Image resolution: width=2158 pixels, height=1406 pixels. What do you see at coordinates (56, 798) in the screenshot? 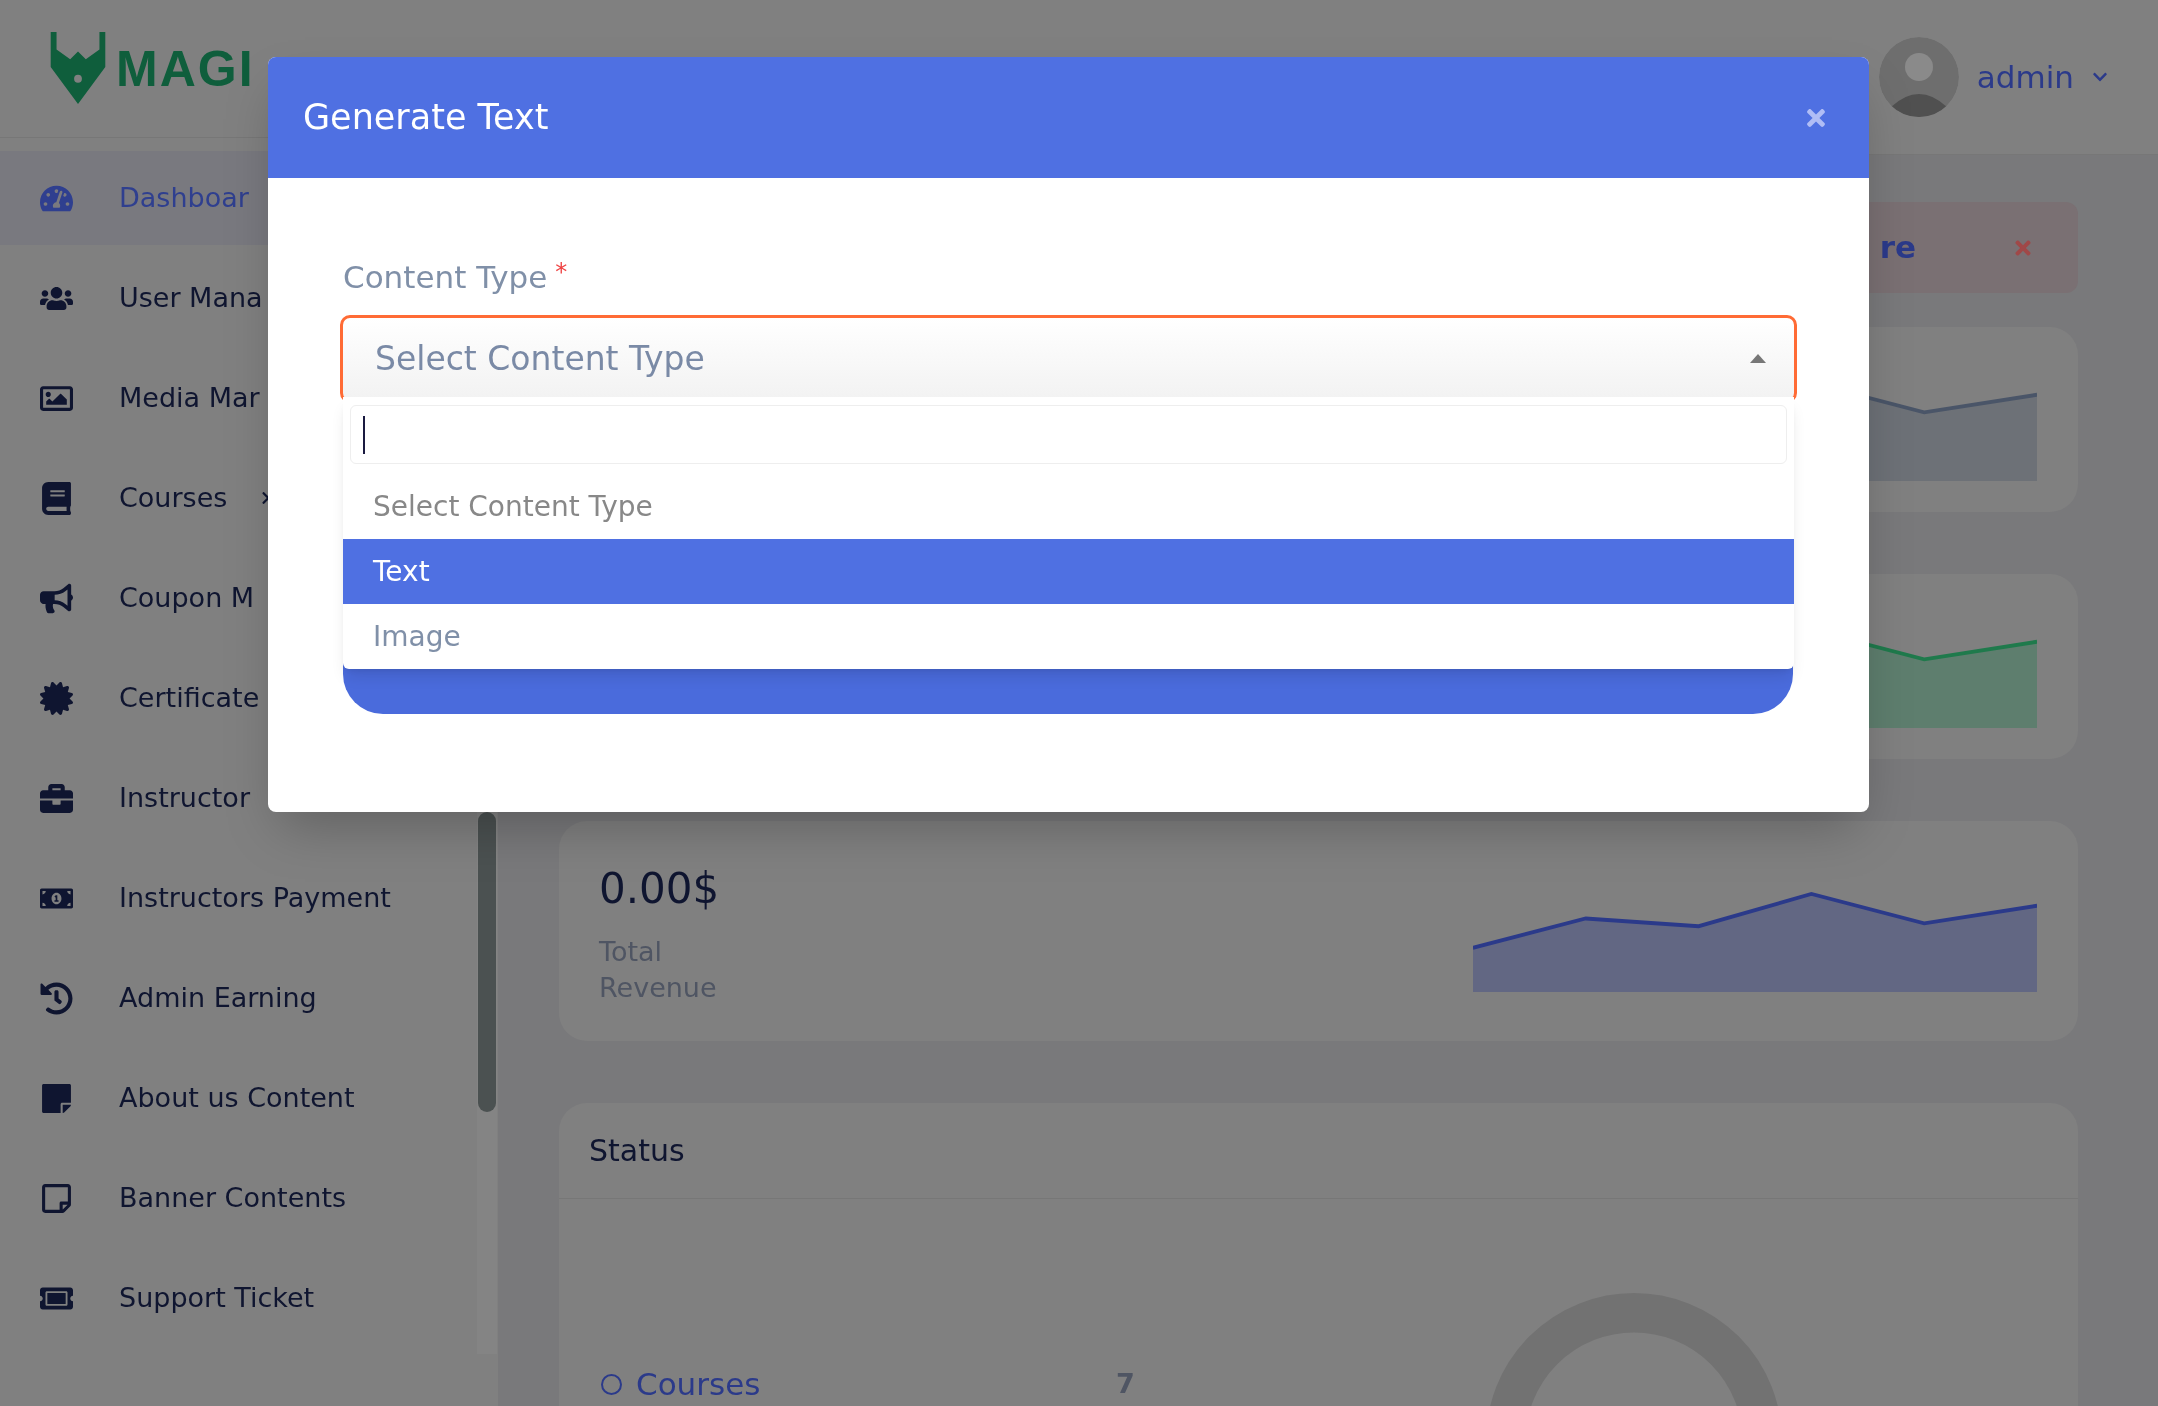
I see `briefcase-icon` at bounding box center [56, 798].